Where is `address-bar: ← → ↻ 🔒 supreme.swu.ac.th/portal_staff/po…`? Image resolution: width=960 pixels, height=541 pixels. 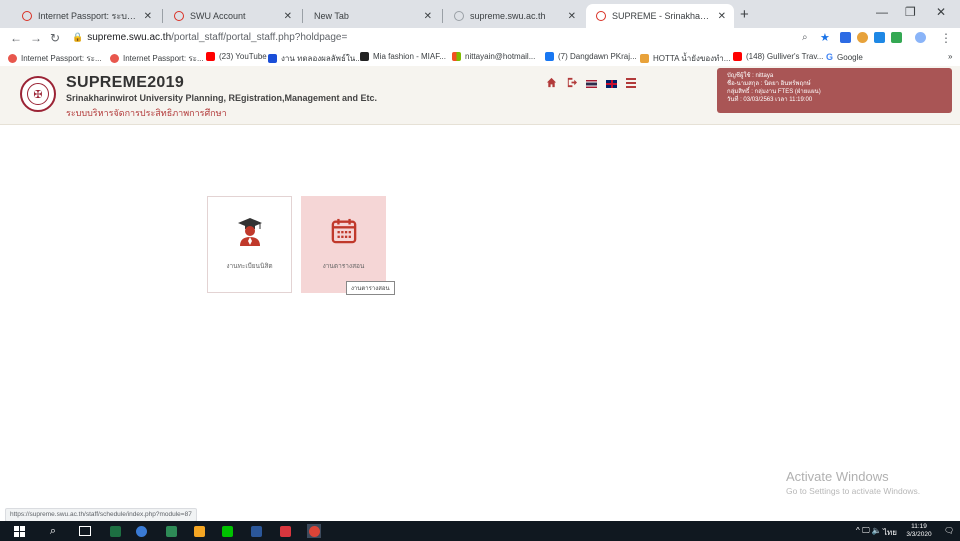
address-bar: ← → ↻ 🔒 supreme.swu.ac.th/portal_staff/po… is located at coordinates (480, 38).